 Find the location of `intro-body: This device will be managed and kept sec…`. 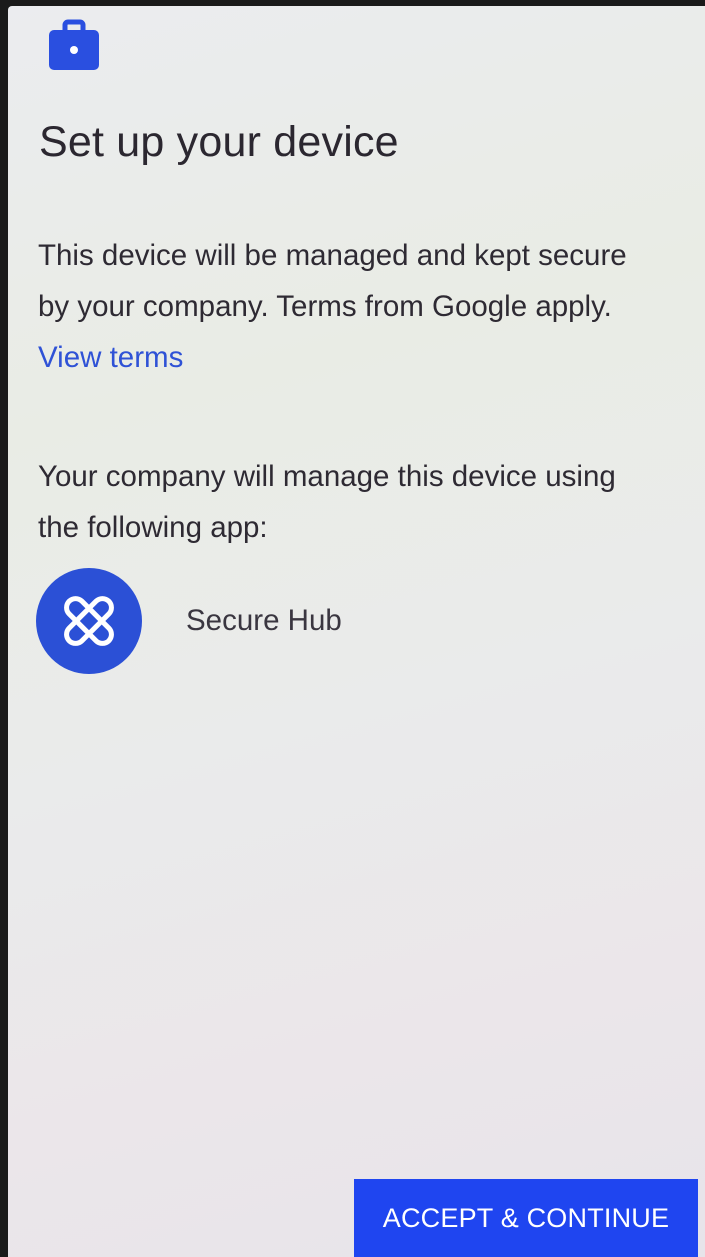

intro-body: This device will be managed and kept sec… is located at coordinates (332, 281).